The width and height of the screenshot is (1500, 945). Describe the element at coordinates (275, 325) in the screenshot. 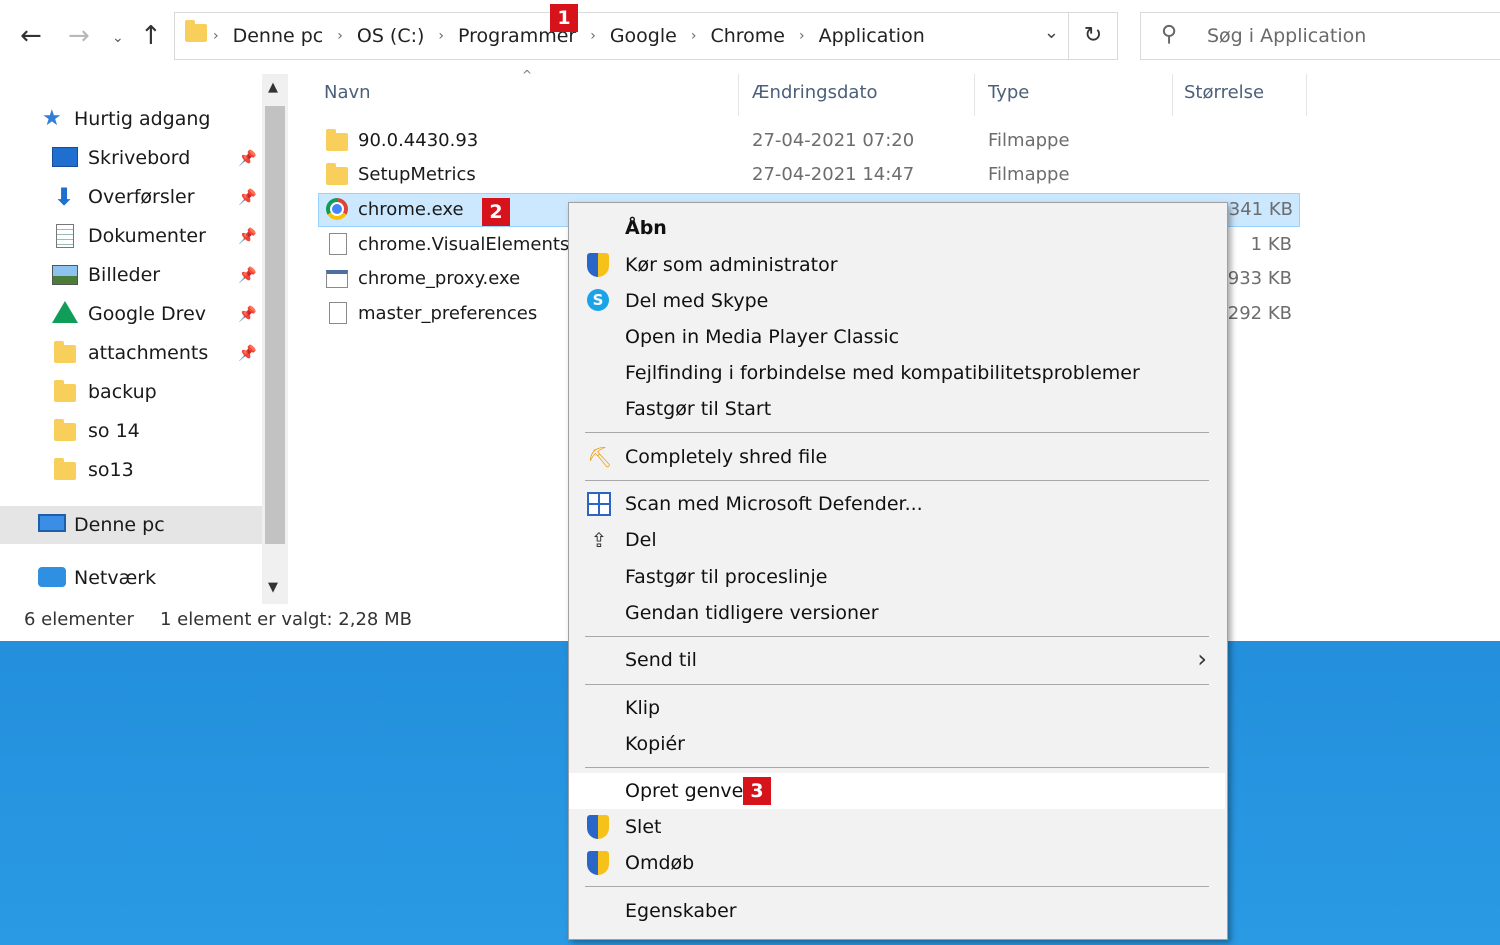

I see `scrollbar-thumb` at that location.